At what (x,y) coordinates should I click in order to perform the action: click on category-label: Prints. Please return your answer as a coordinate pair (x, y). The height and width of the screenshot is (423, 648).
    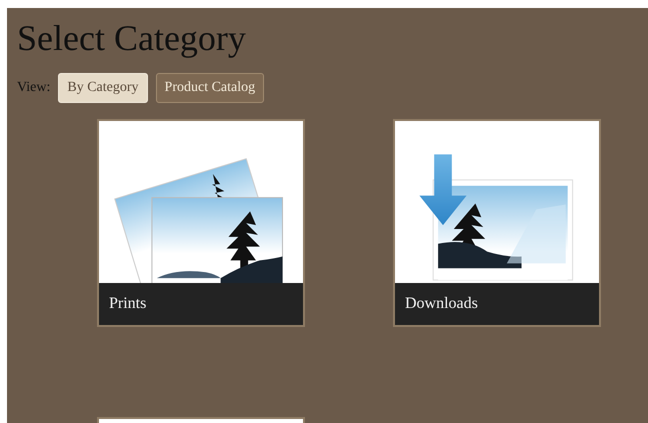
    Looking at the image, I should click on (201, 304).